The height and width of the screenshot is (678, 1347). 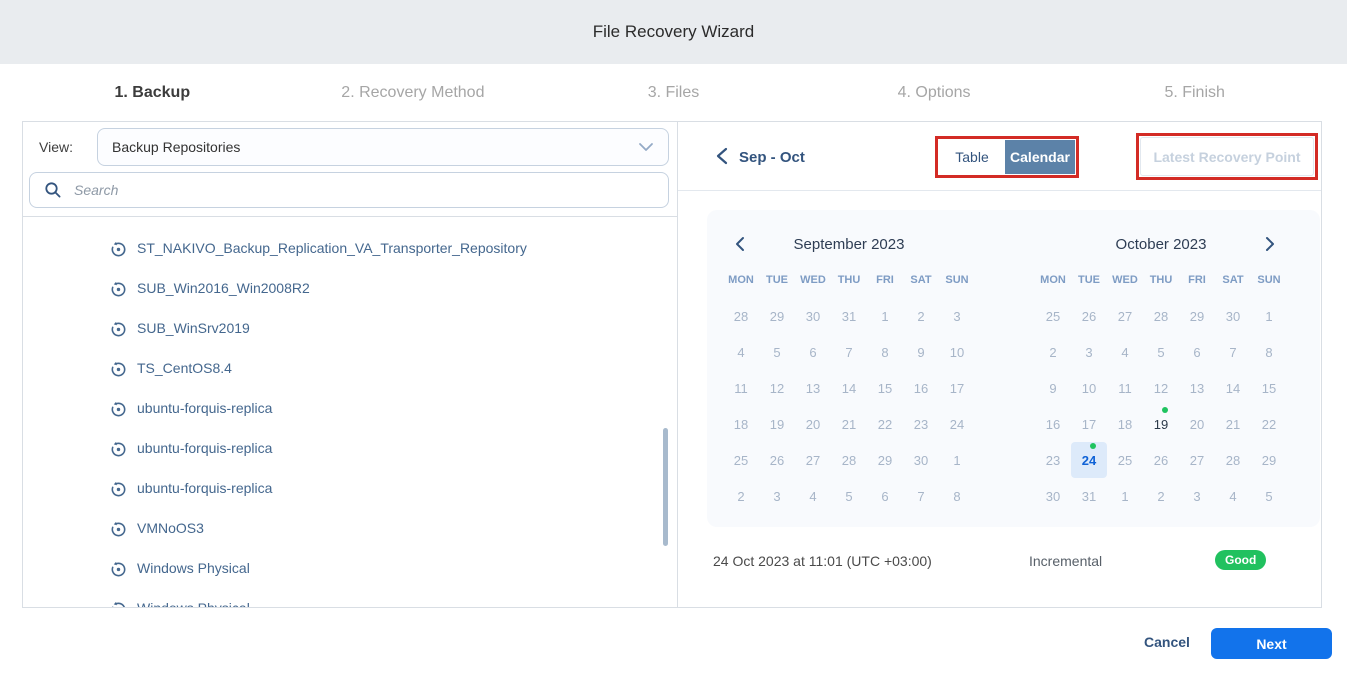 I want to click on repository-list-item: TS_CentOS8.4, so click(x=350, y=368).